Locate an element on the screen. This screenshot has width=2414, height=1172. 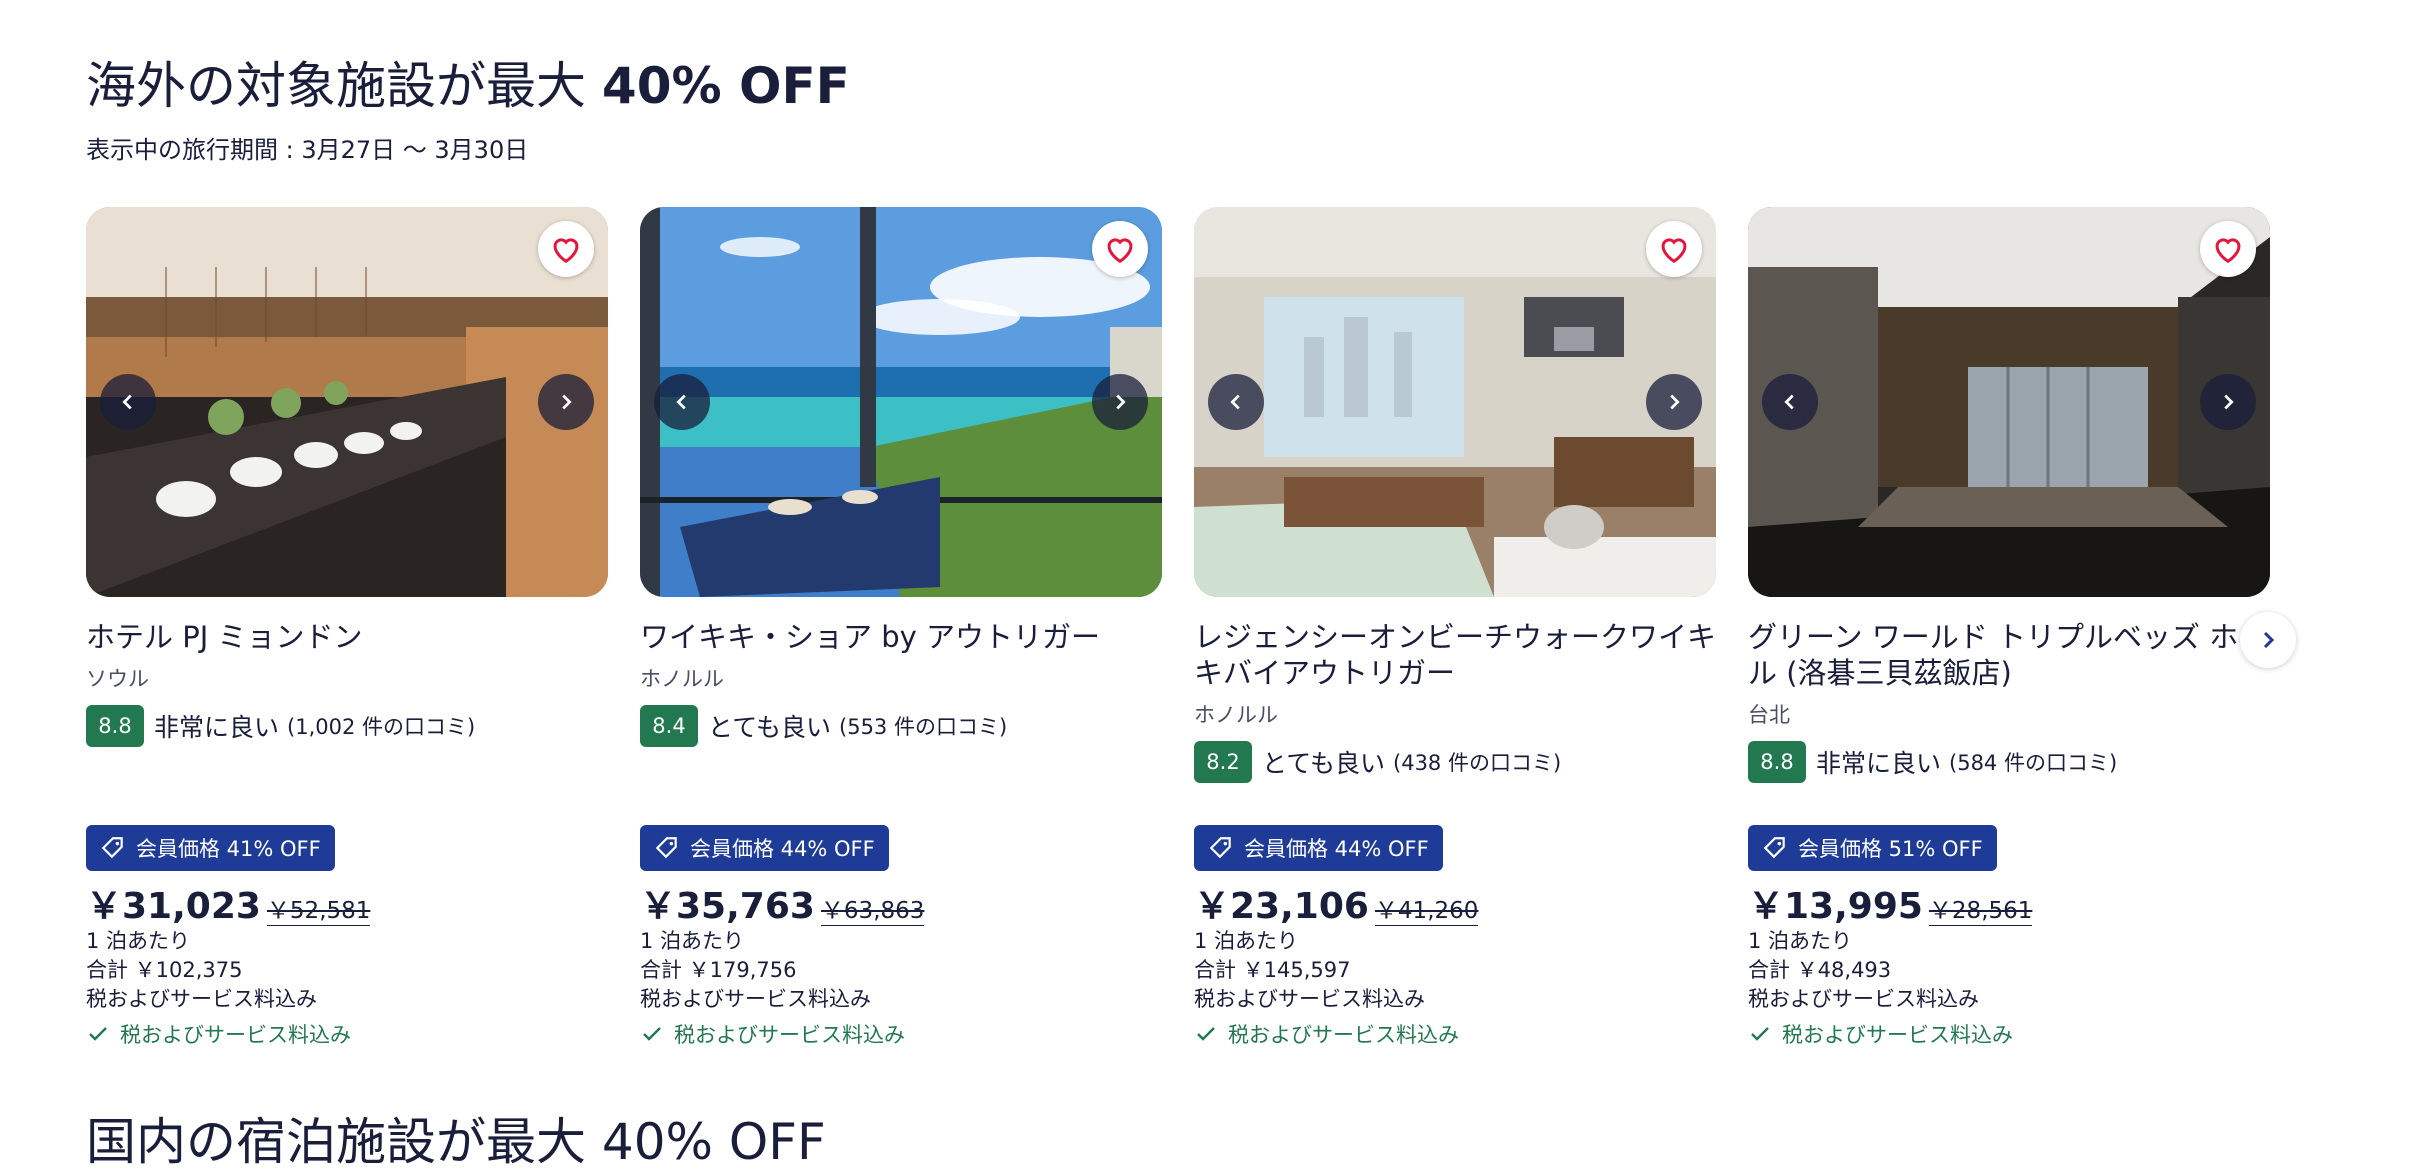
travel-period: 表示中の旅行期間 : 3月27日 〜 3月30日 is located at coordinates (307, 150).